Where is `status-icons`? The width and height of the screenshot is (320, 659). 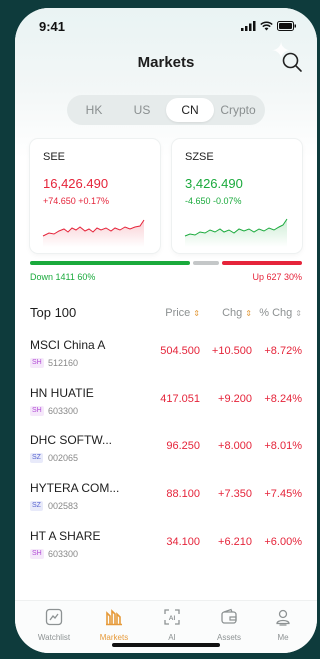 status-icons is located at coordinates (269, 26).